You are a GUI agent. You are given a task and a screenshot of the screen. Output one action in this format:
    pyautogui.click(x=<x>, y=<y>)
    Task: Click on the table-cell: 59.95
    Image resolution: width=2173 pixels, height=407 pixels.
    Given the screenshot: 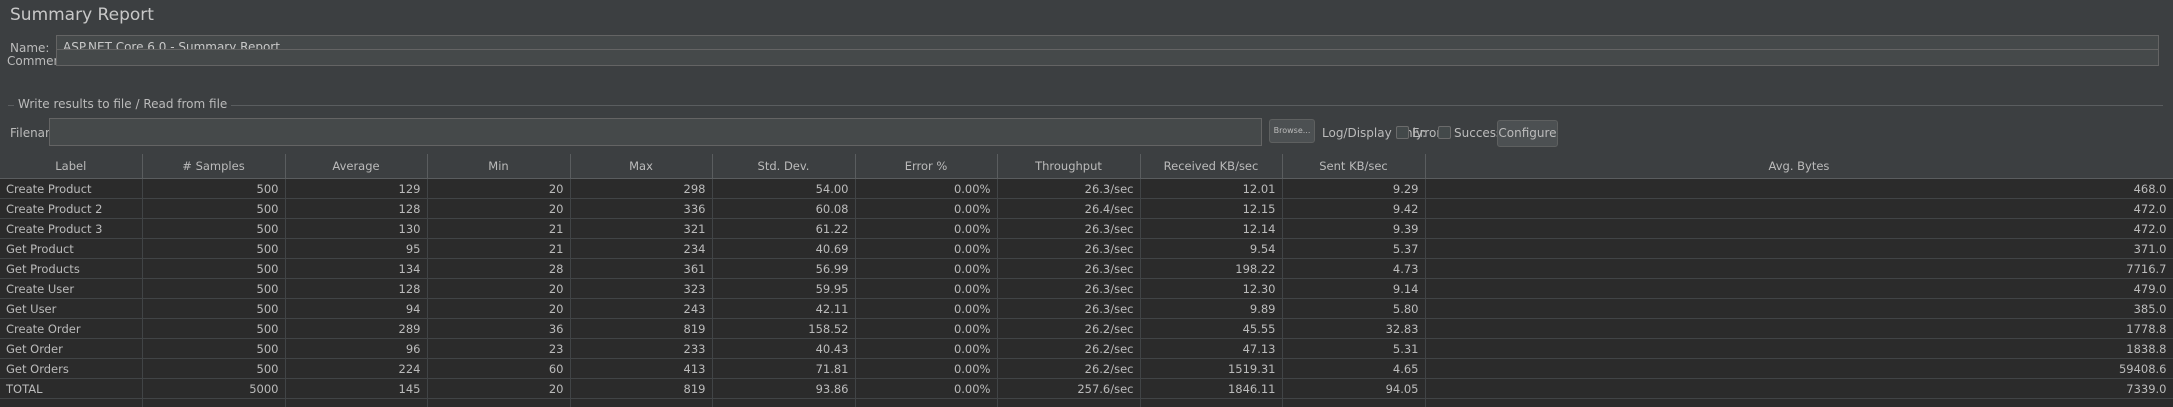 What is the action you would take?
    pyautogui.click(x=784, y=288)
    